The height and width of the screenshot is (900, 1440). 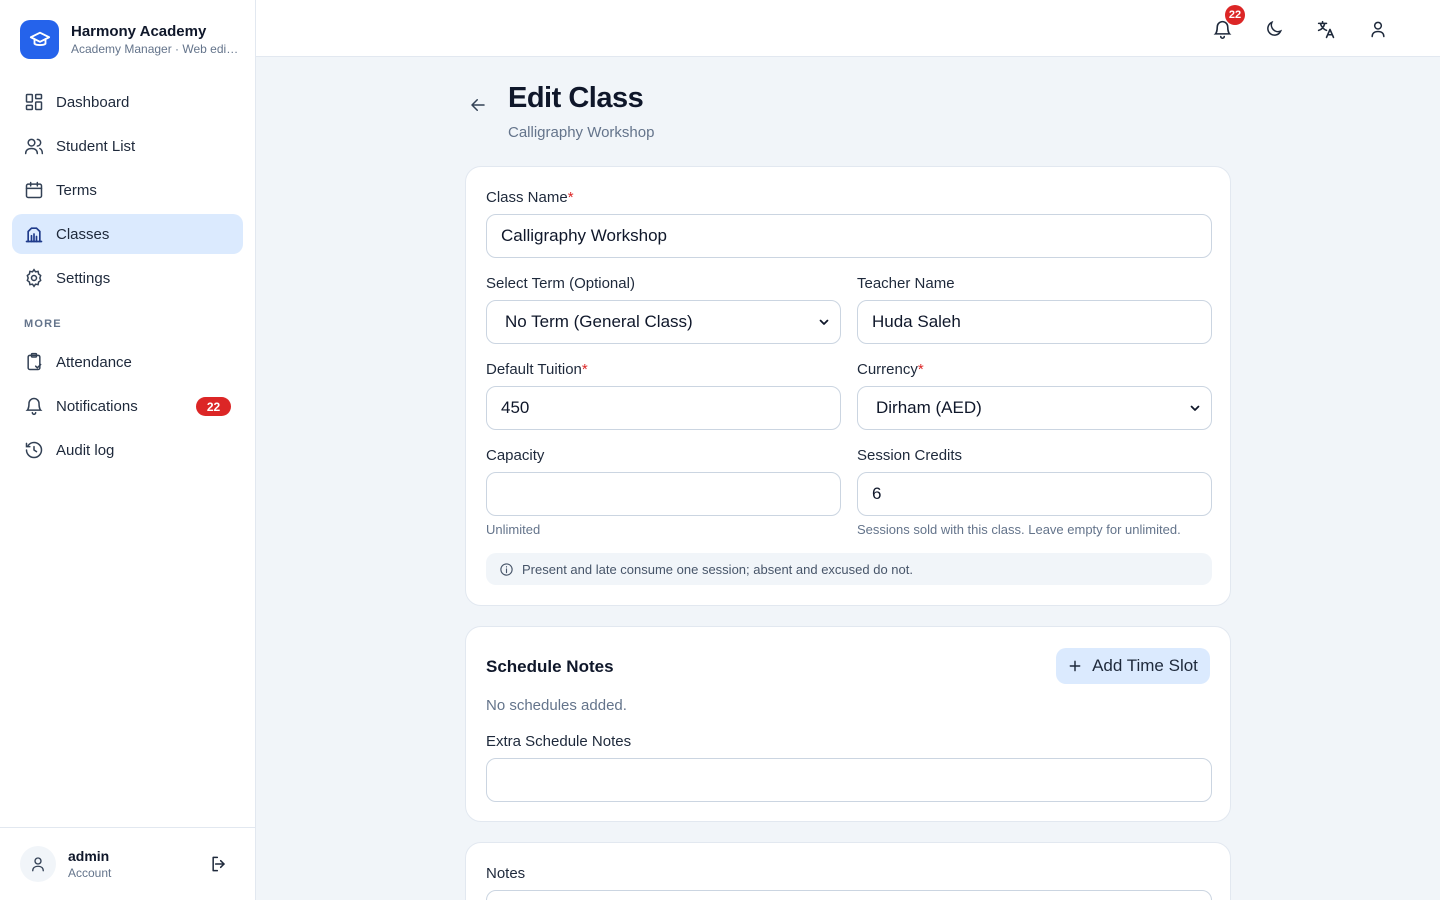 What do you see at coordinates (506, 569) in the screenshot?
I see `info-icon` at bounding box center [506, 569].